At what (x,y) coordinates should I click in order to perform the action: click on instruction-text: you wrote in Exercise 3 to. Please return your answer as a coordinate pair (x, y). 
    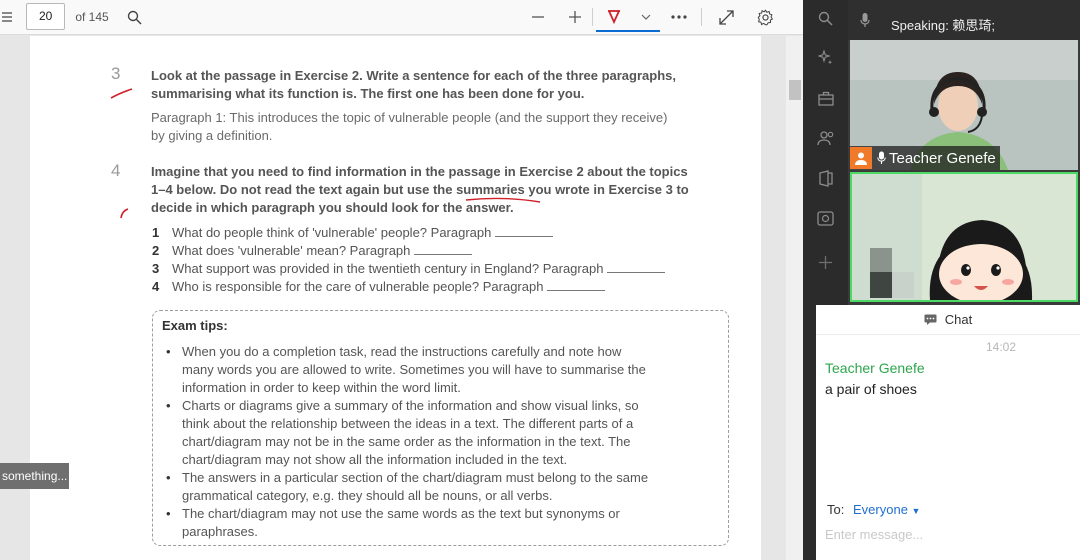
    Looking at the image, I should click on (606, 189).